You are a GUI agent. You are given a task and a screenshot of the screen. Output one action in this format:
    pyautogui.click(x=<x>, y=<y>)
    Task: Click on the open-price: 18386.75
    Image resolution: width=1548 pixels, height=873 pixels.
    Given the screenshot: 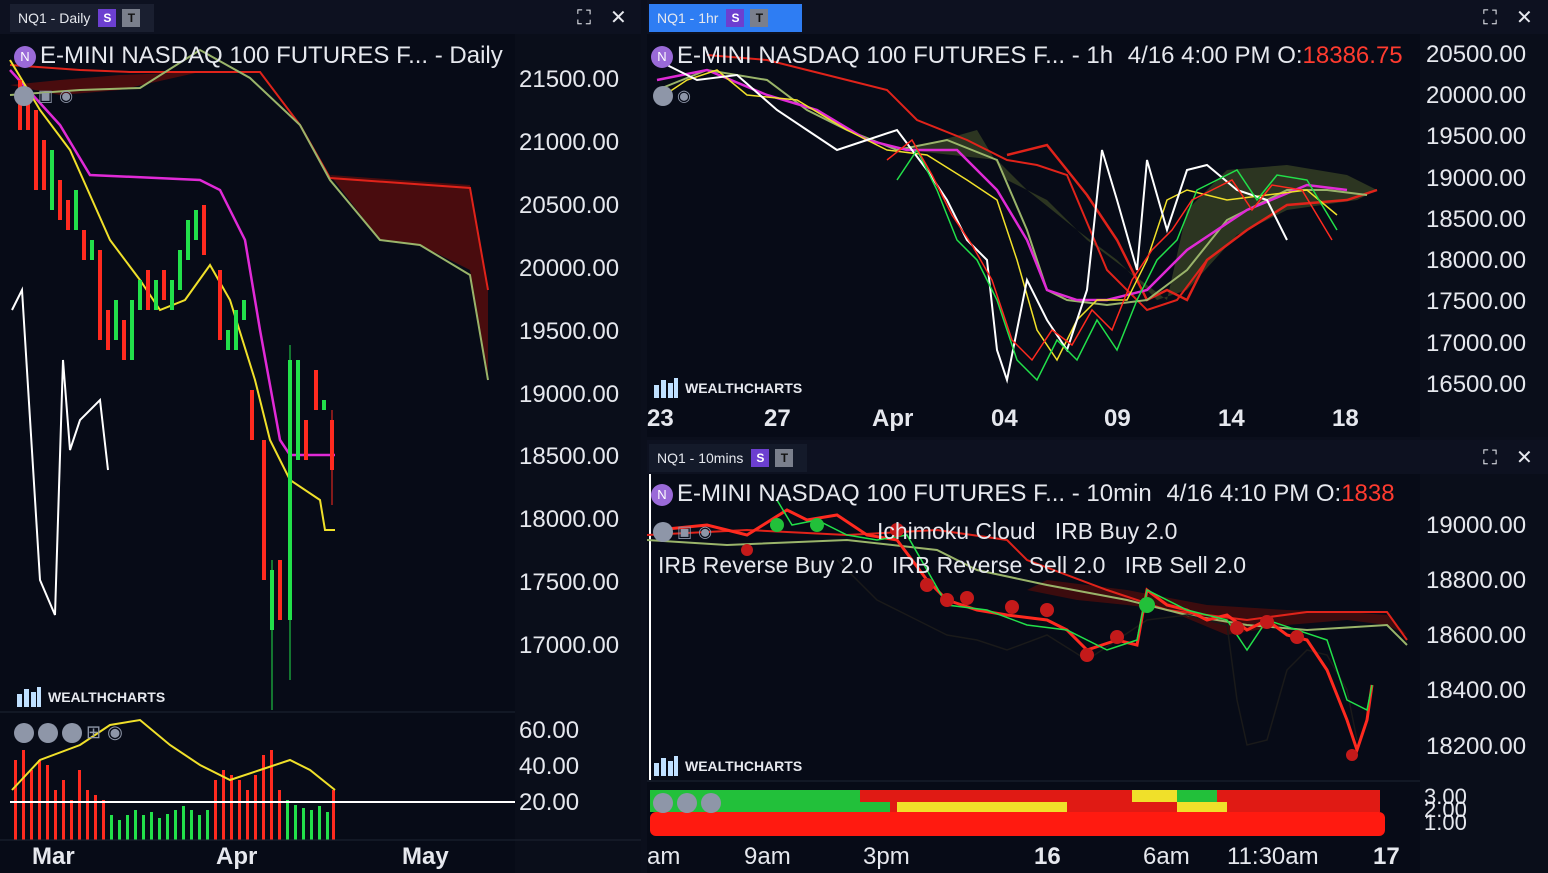 What is the action you would take?
    pyautogui.click(x=1352, y=55)
    